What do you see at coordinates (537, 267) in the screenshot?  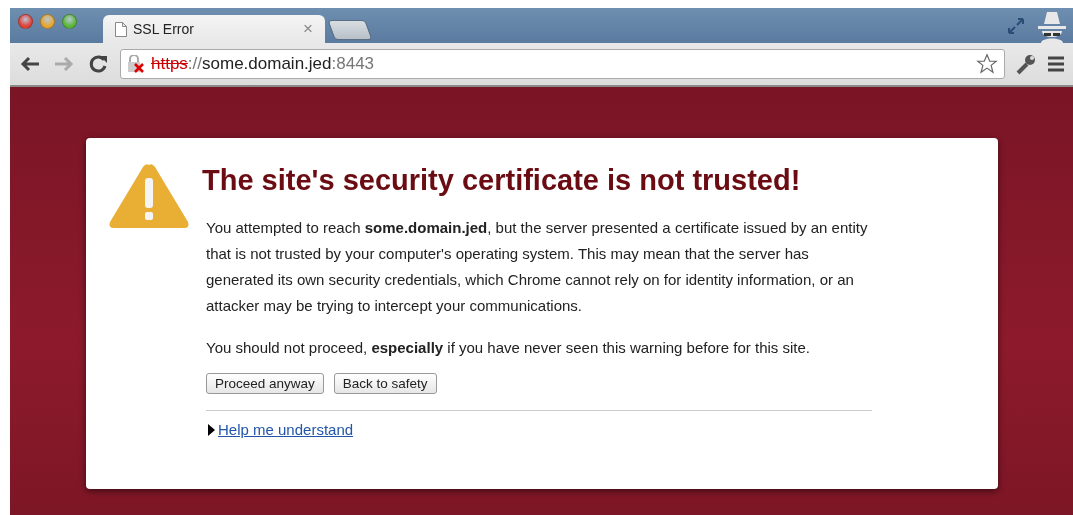 I see `error-description: You attempted to reach some.domain.jed, but the server presented a certificate issued by an entity that is not trusted by your computer's operating system. This may mean that the server has generated its own security credentials, which Chrome cannot rely on for identity information, or an attacker may be trying to intercept your communications.` at bounding box center [537, 267].